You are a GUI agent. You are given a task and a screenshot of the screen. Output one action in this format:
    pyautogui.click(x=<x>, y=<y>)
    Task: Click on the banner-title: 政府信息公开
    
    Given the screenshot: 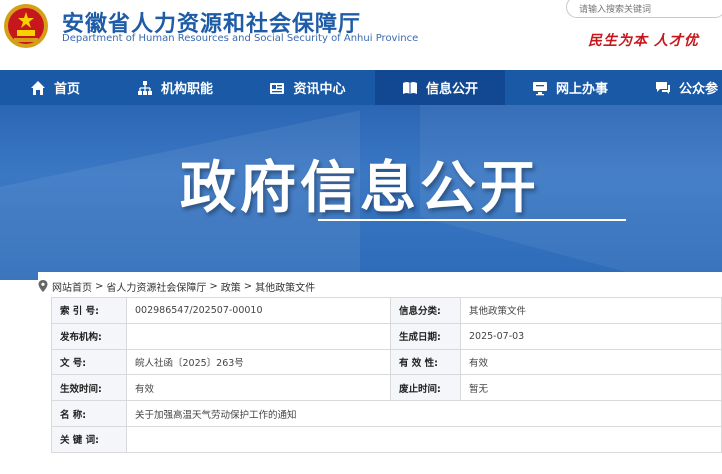 What is the action you would take?
    pyautogui.click(x=360, y=188)
    